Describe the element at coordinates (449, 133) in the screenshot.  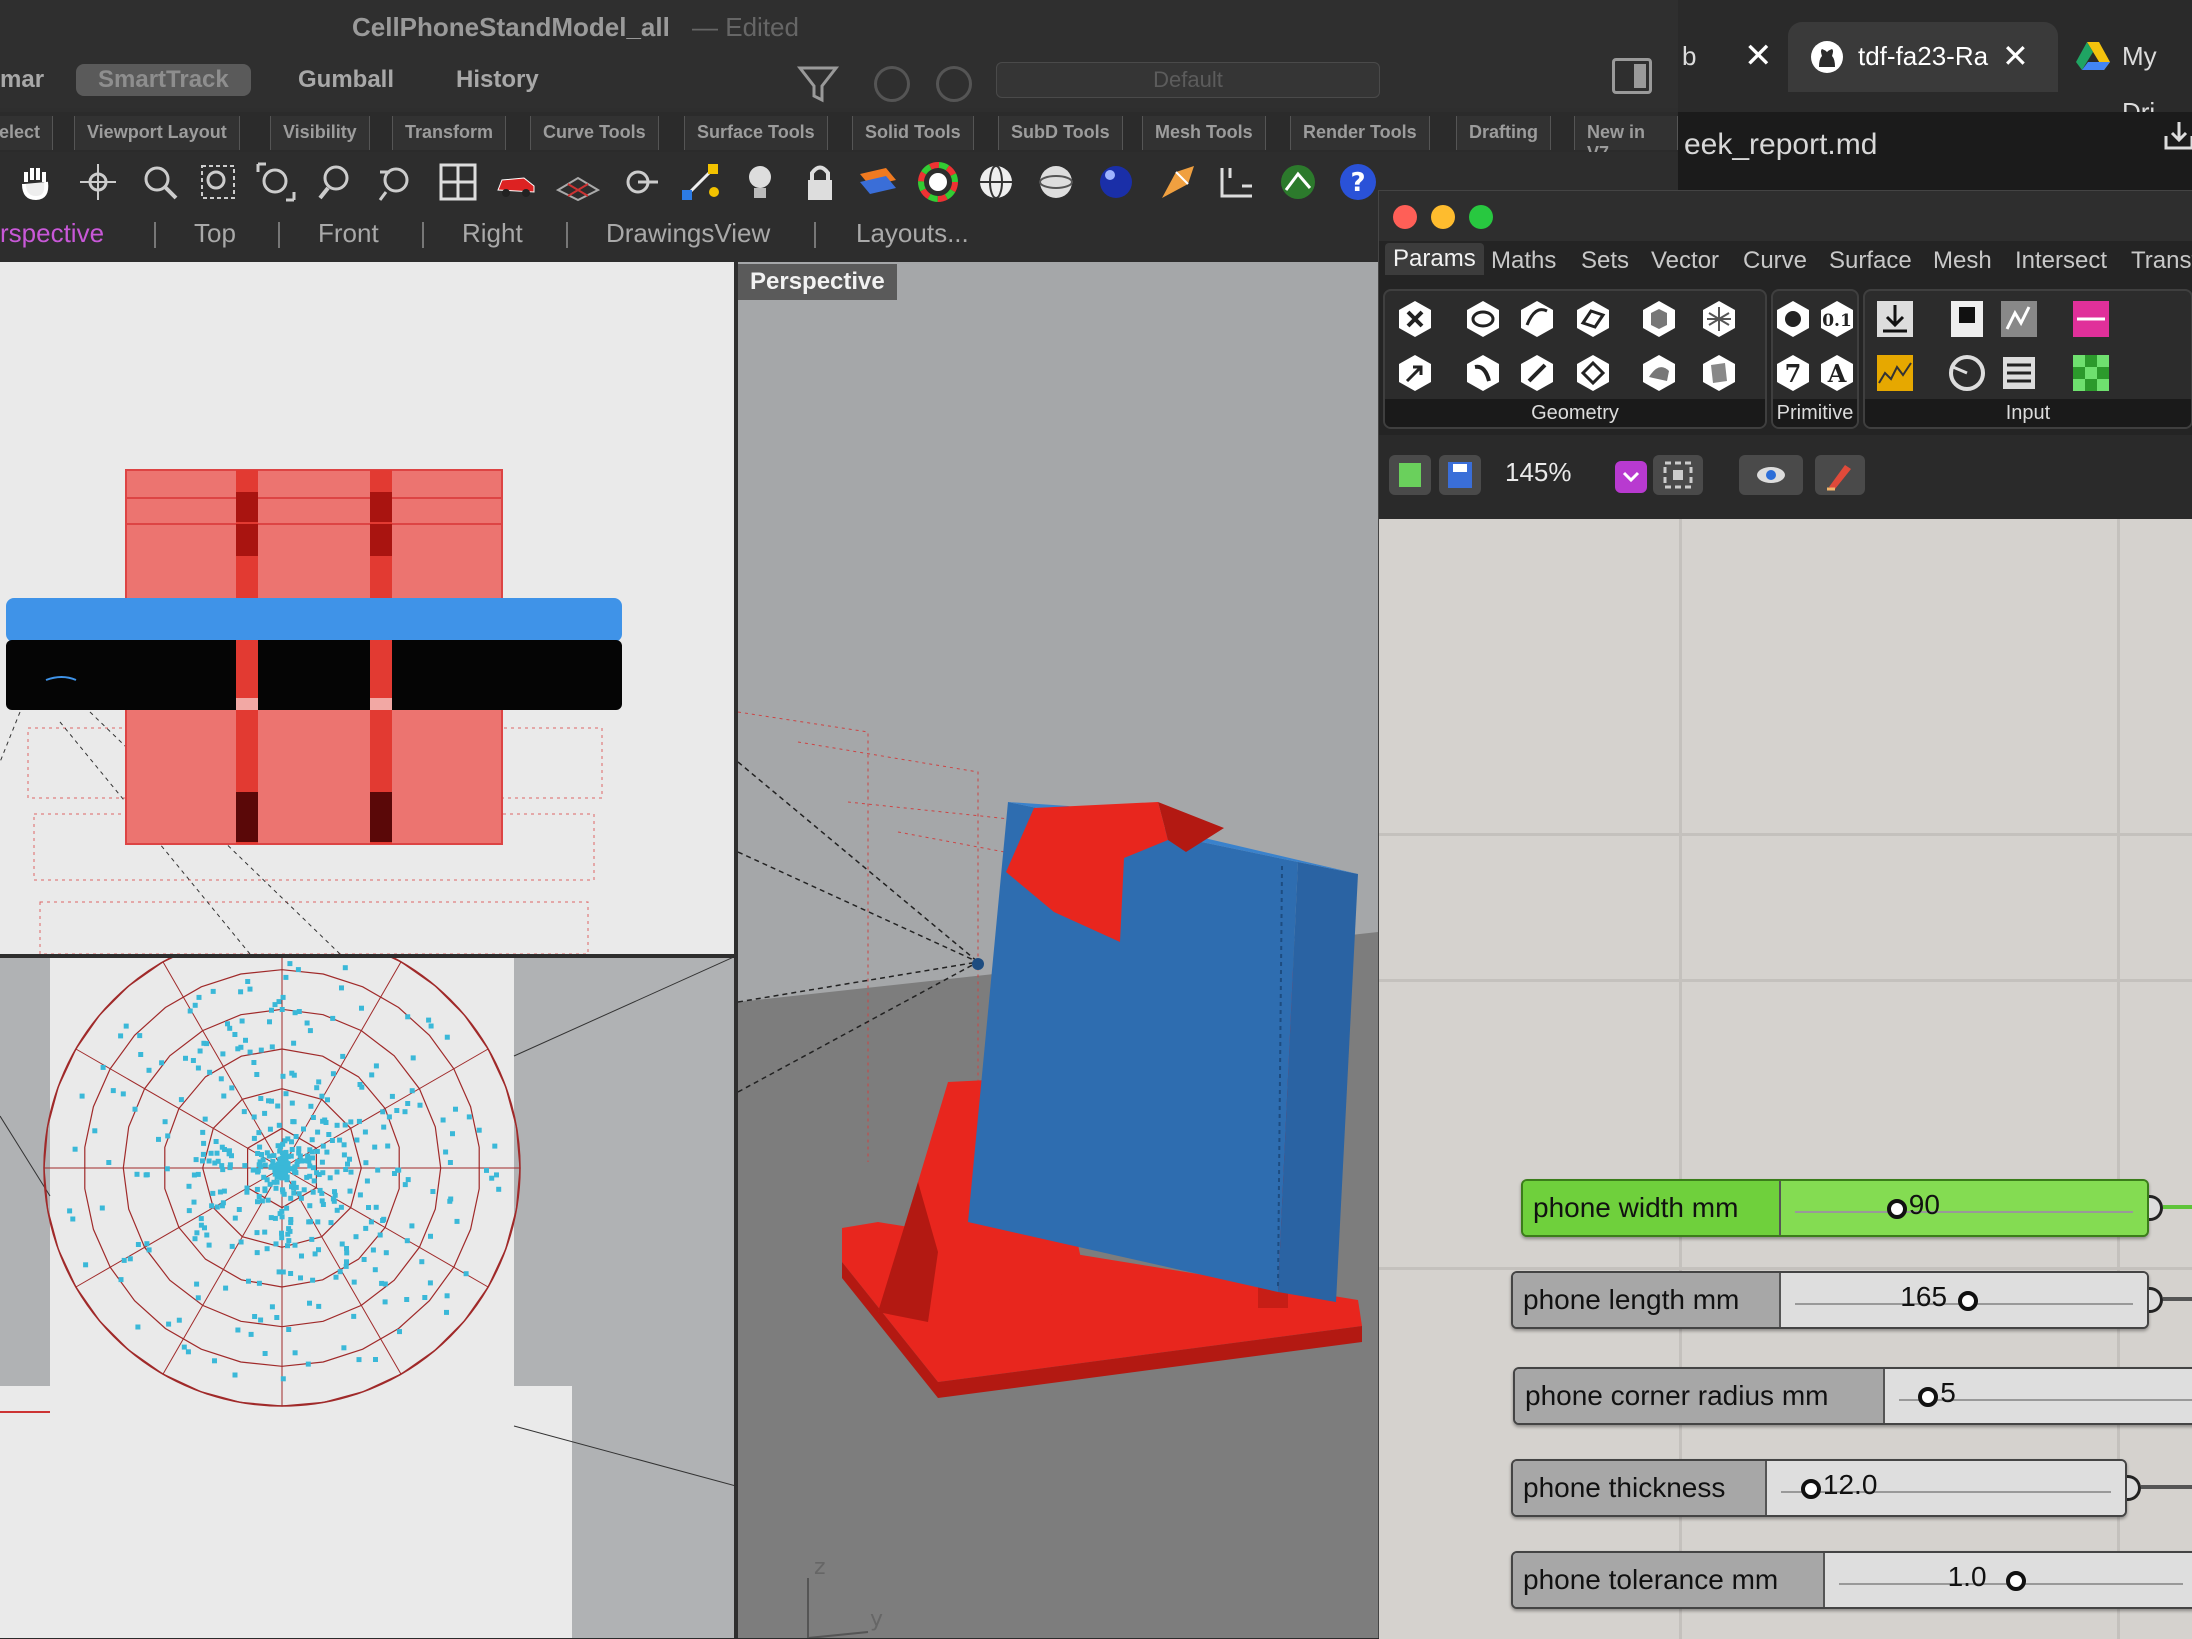
I see `tab-transform: Transform` at that location.